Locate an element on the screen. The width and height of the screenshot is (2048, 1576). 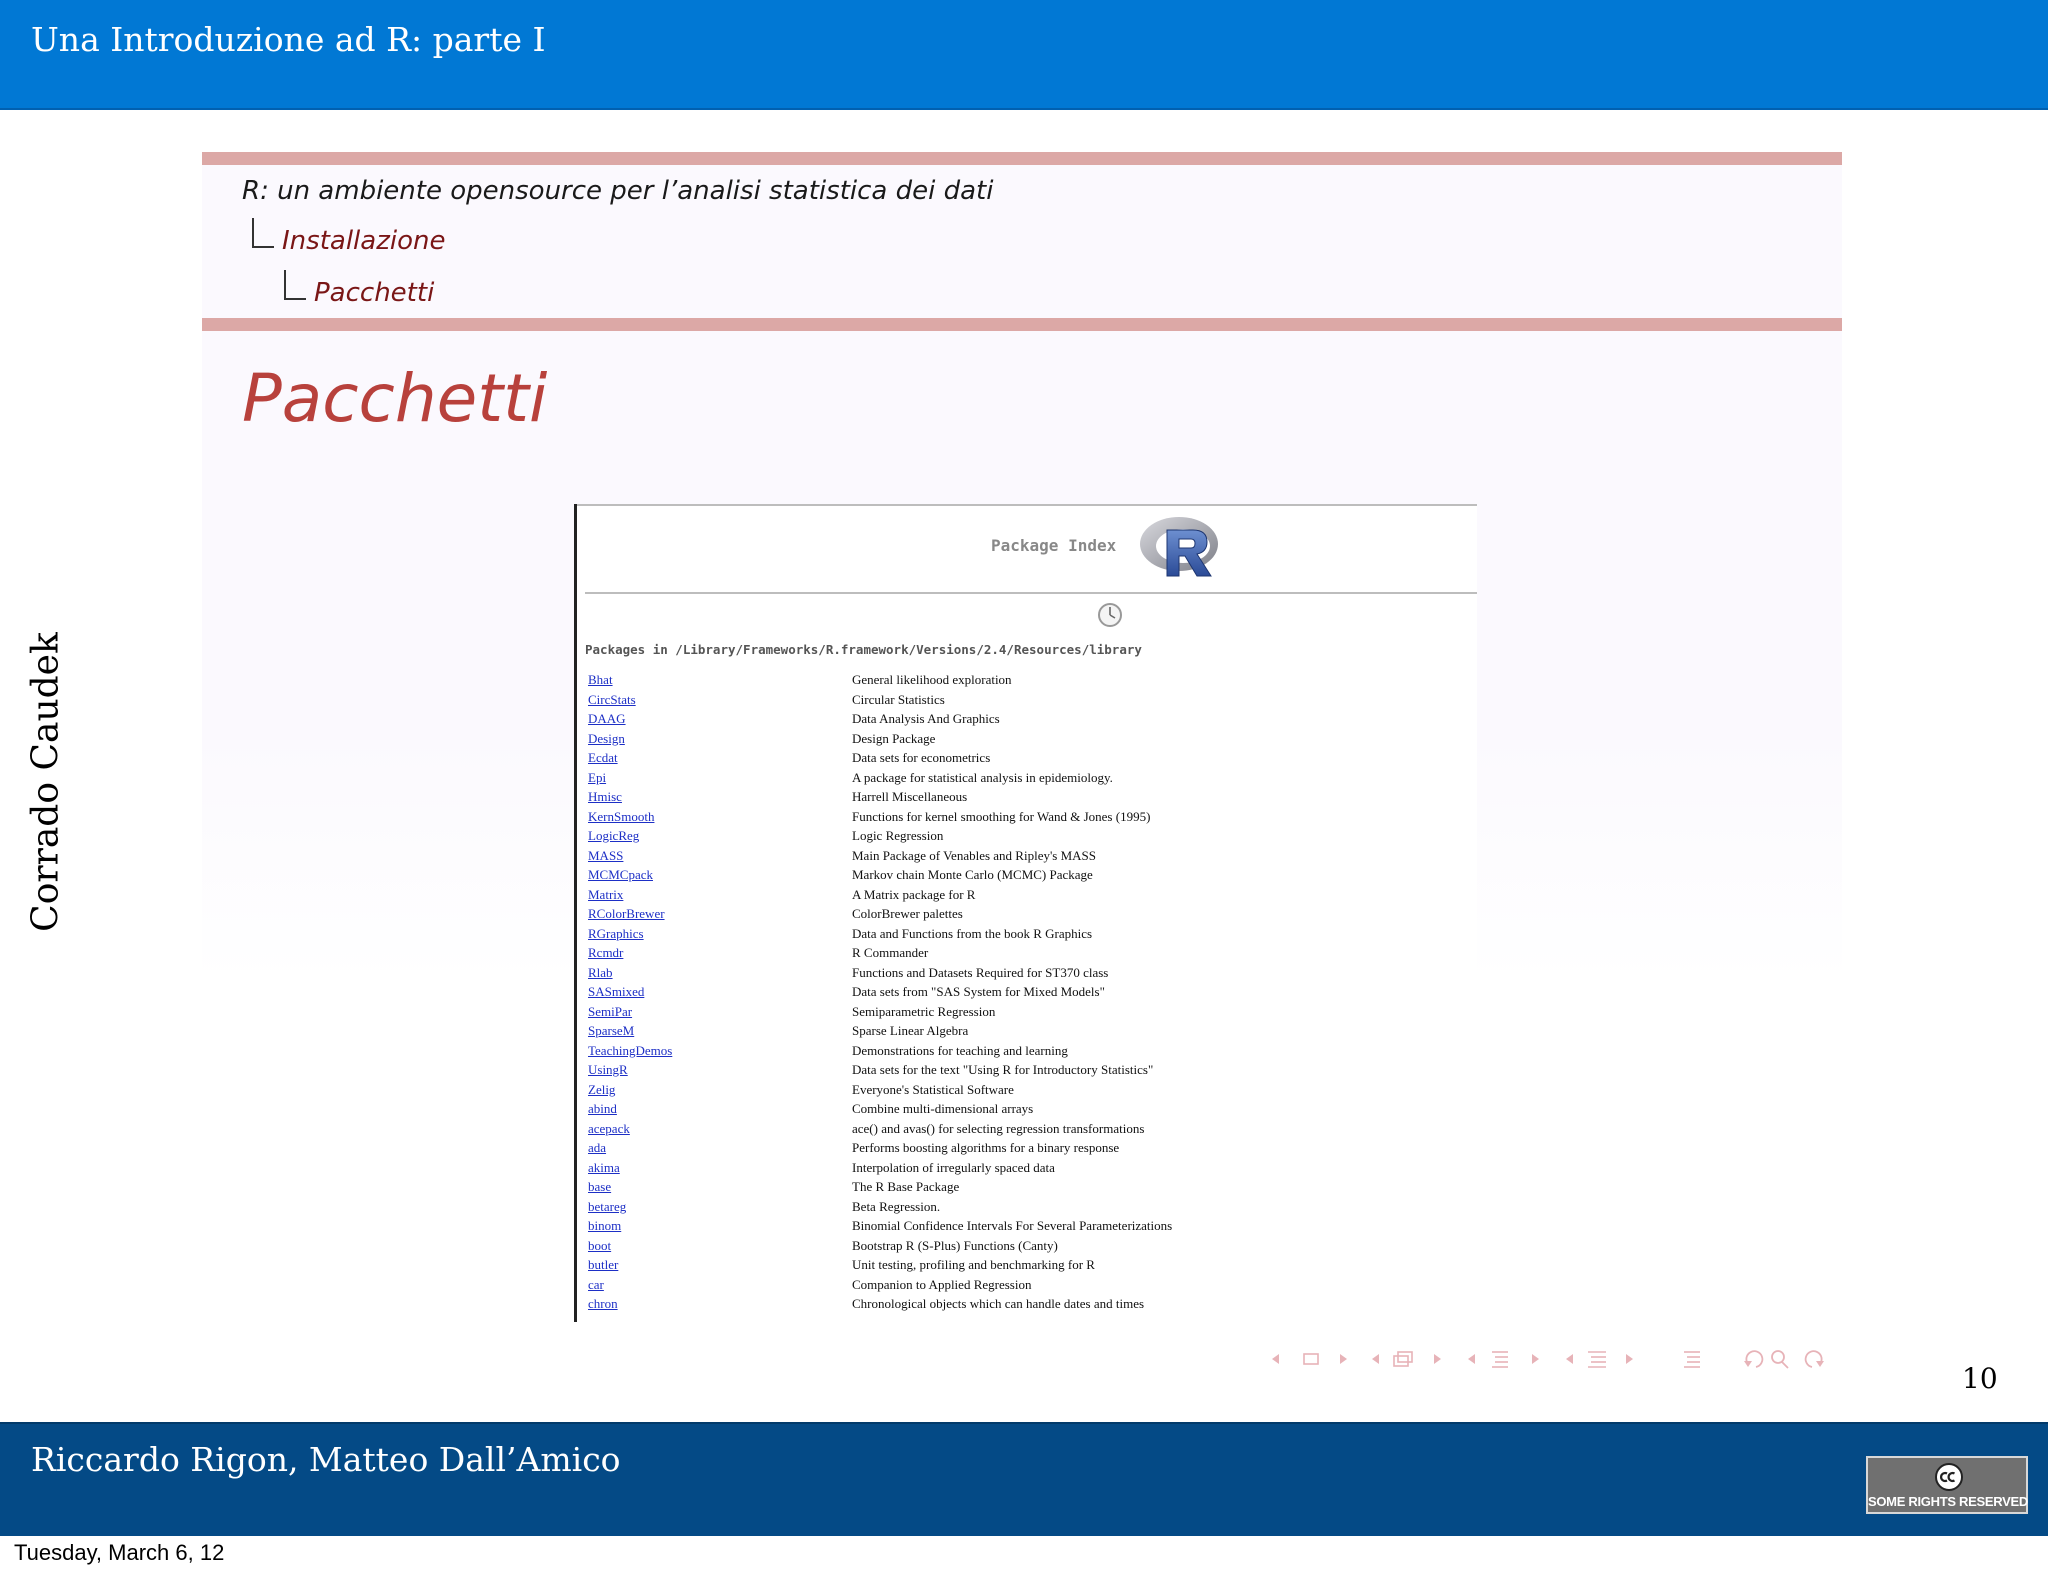
clock-icon is located at coordinates (1110, 615).